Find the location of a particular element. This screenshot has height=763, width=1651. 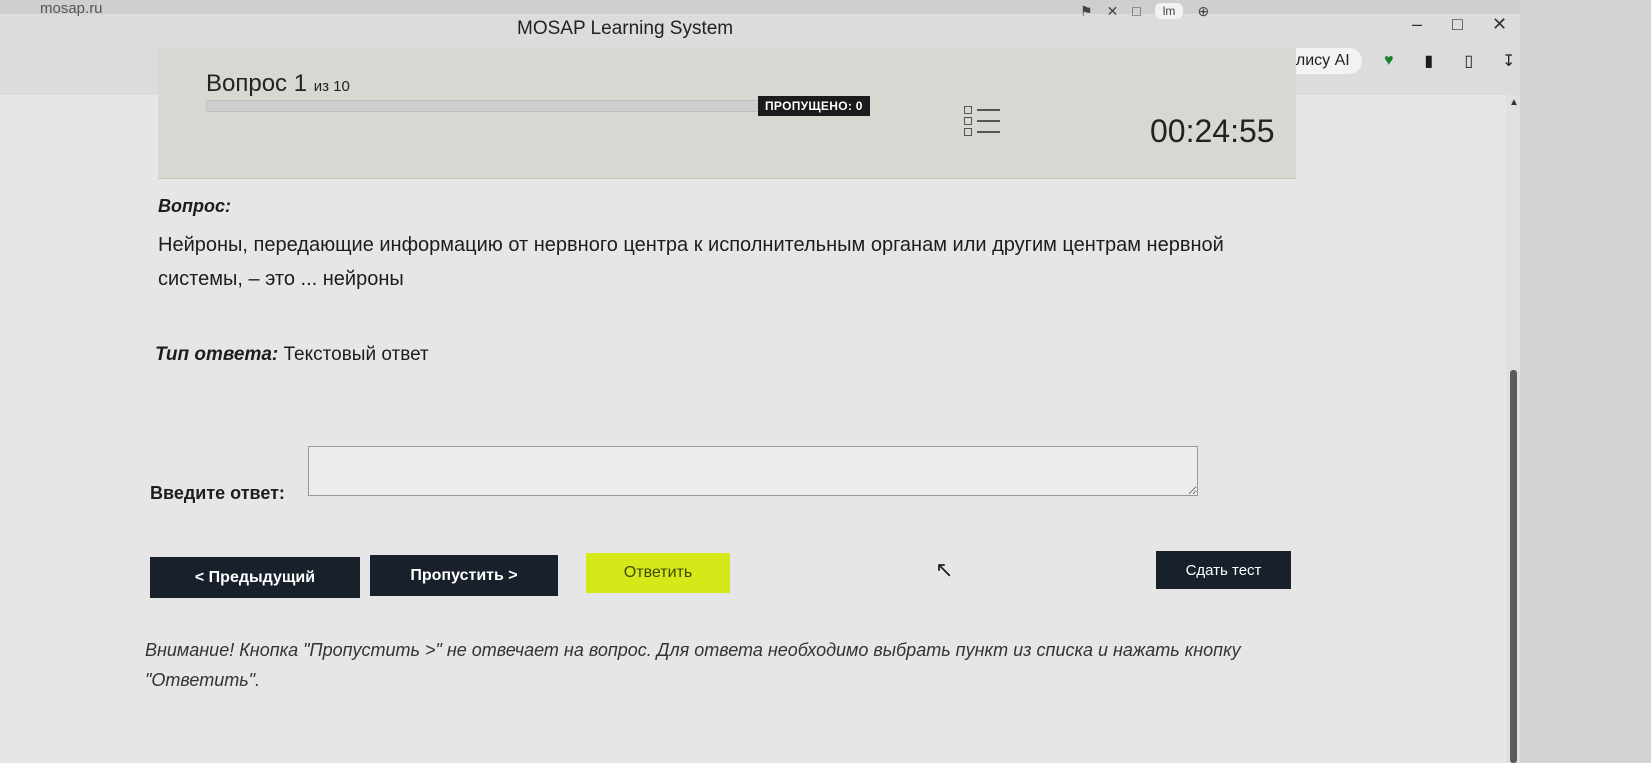

mouse-cursor-icon: ↖ is located at coordinates (944, 569).